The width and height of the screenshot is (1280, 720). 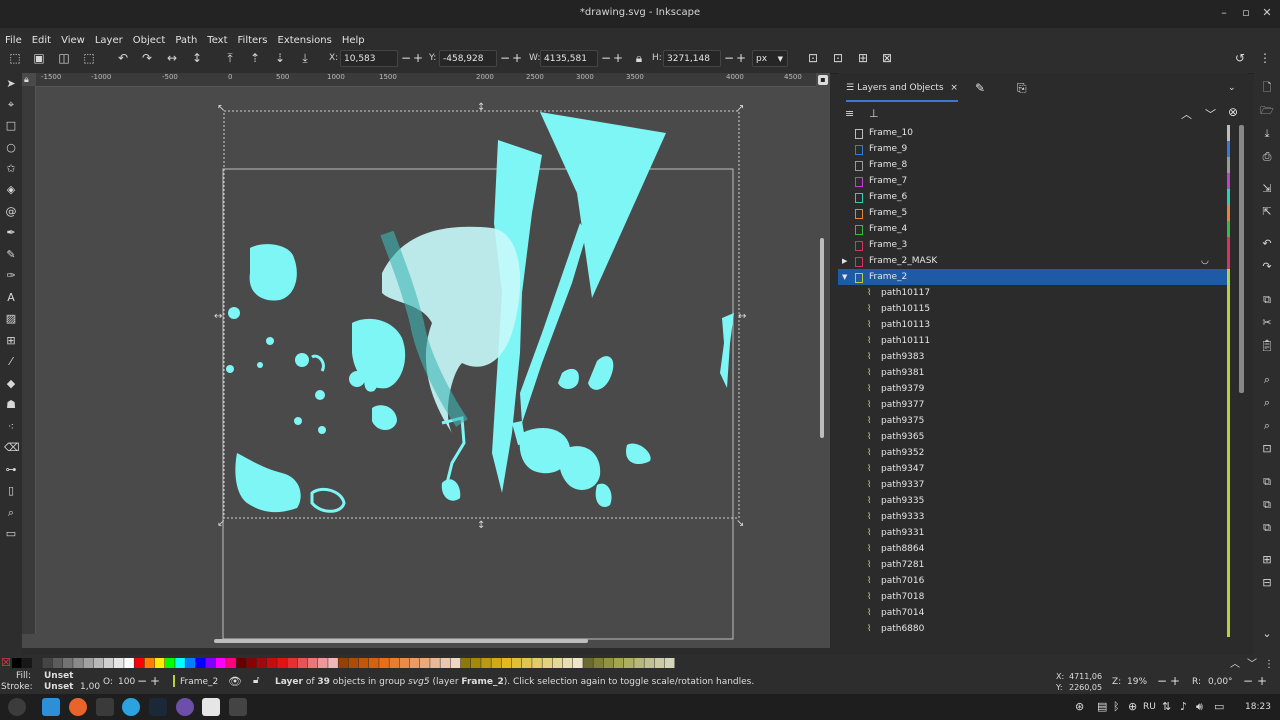 What do you see at coordinates (1034, 613) in the screenshot?
I see `object-row: ⌇ path7014` at bounding box center [1034, 613].